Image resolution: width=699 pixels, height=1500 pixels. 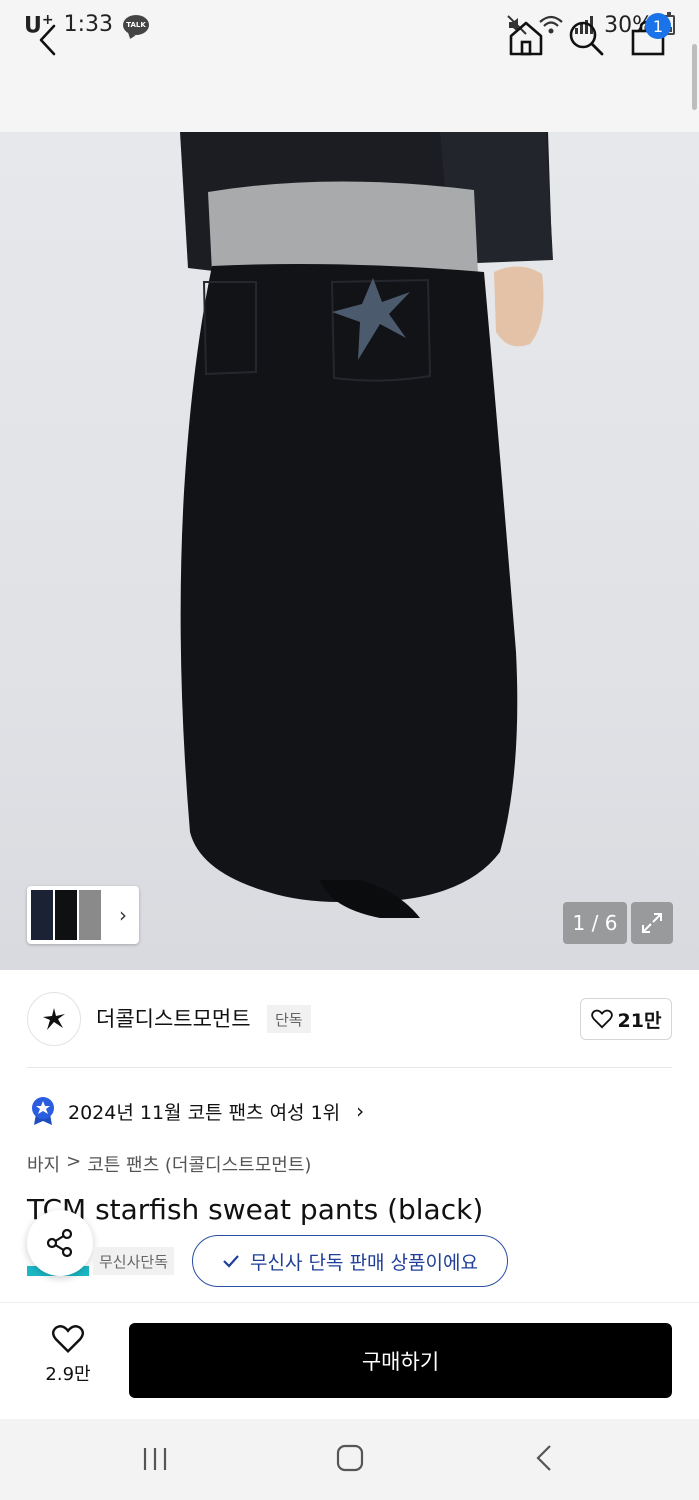 What do you see at coordinates (43, 1111) in the screenshot?
I see `ranking-medal-icon` at bounding box center [43, 1111].